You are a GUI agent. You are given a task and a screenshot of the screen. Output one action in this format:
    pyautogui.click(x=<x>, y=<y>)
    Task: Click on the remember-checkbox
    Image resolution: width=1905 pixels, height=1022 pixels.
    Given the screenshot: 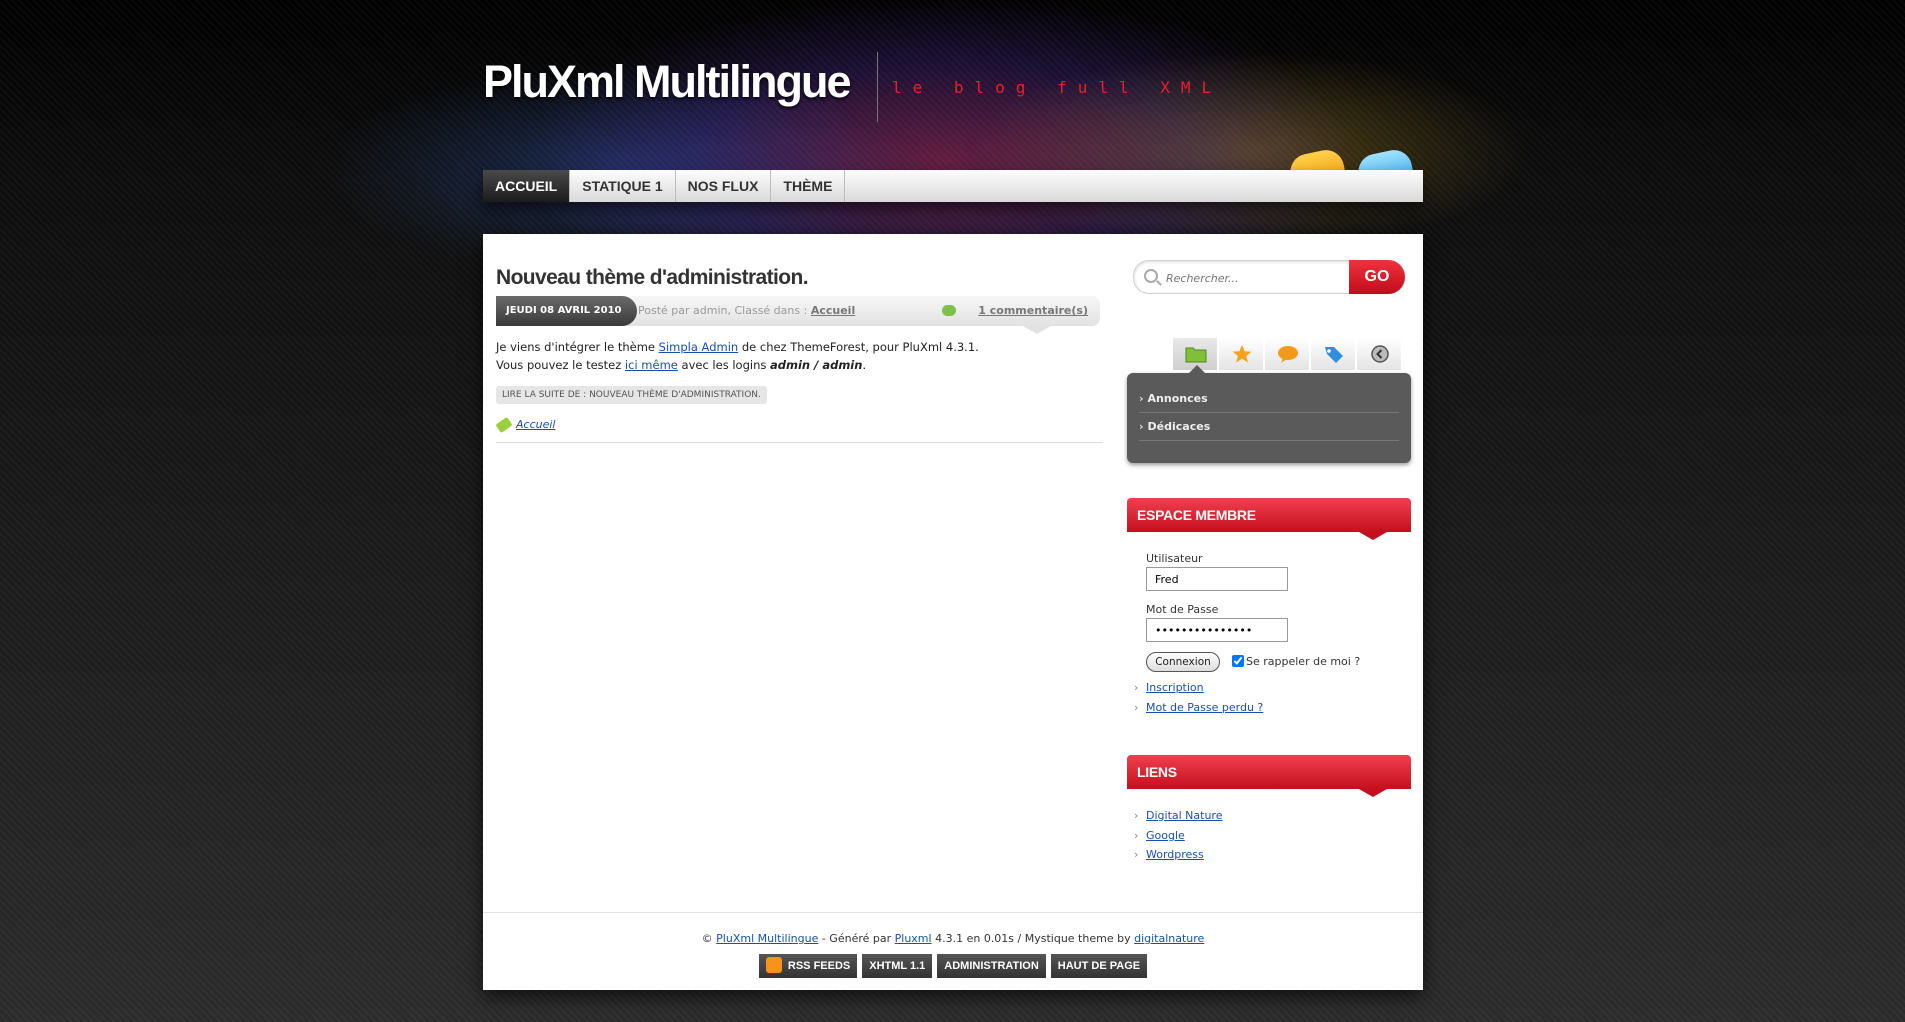 What is the action you would take?
    pyautogui.click(x=1238, y=661)
    